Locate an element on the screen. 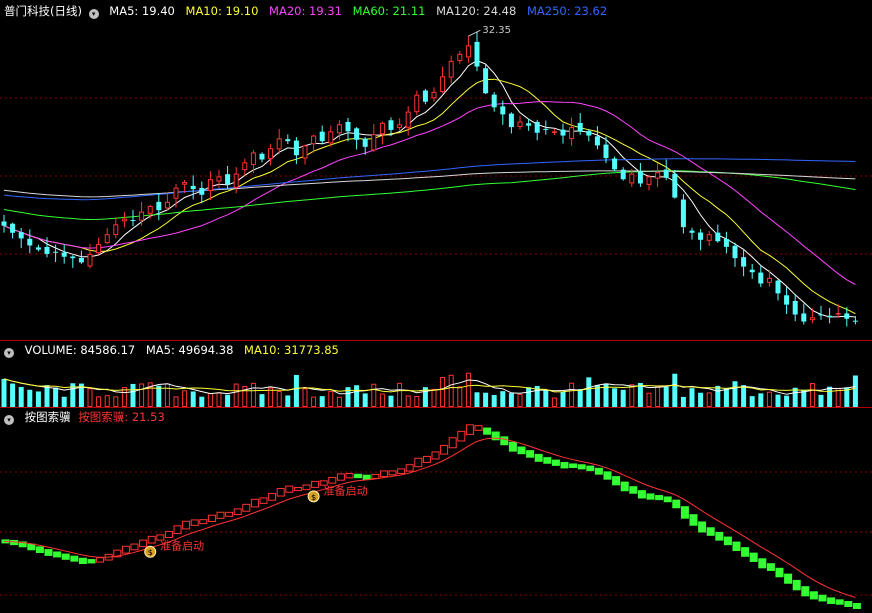 The height and width of the screenshot is (613, 872). ma120-line is located at coordinates (429, 184).